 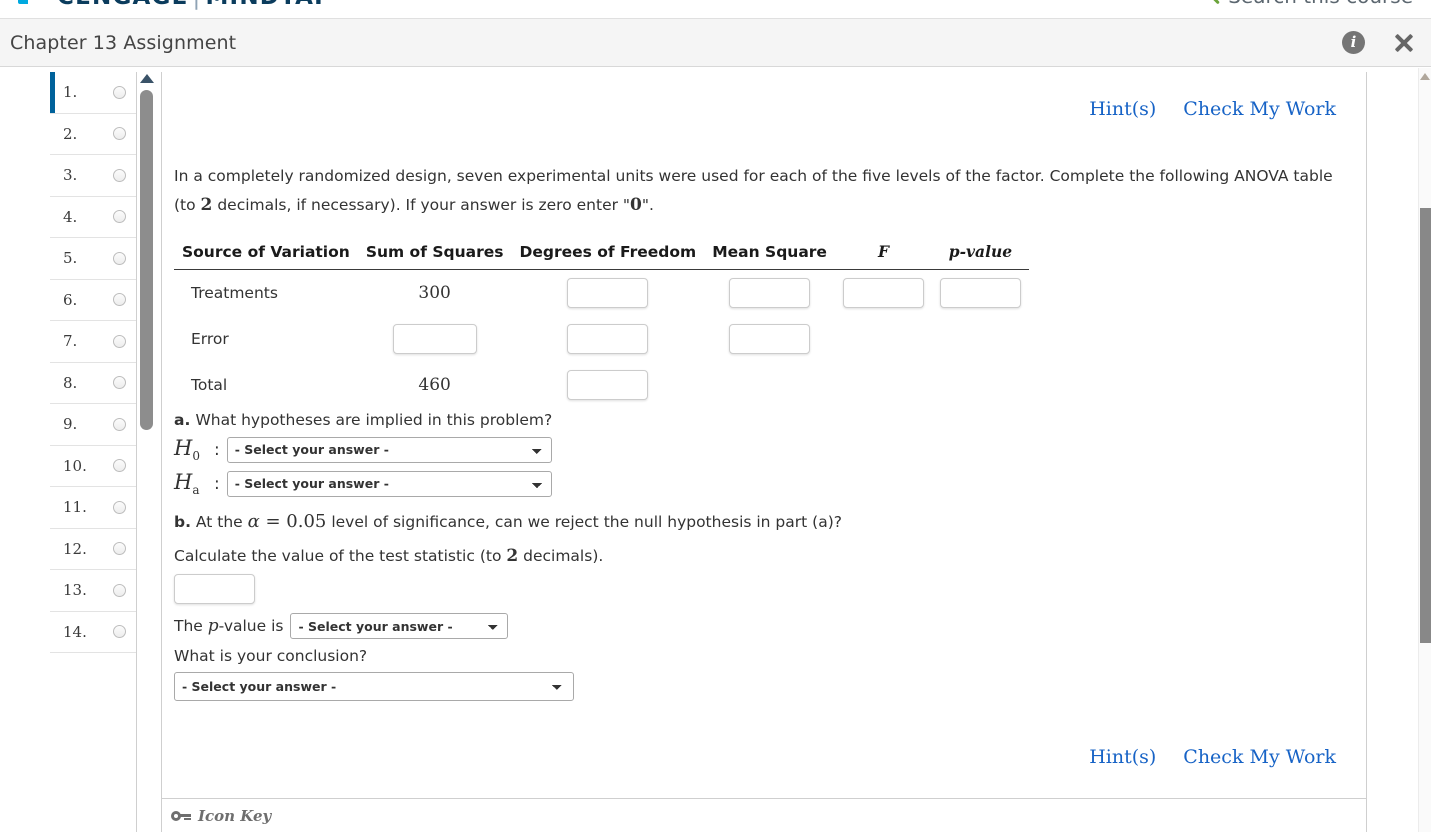 I want to click on treatments-ms-cell, so click(x=769, y=293).